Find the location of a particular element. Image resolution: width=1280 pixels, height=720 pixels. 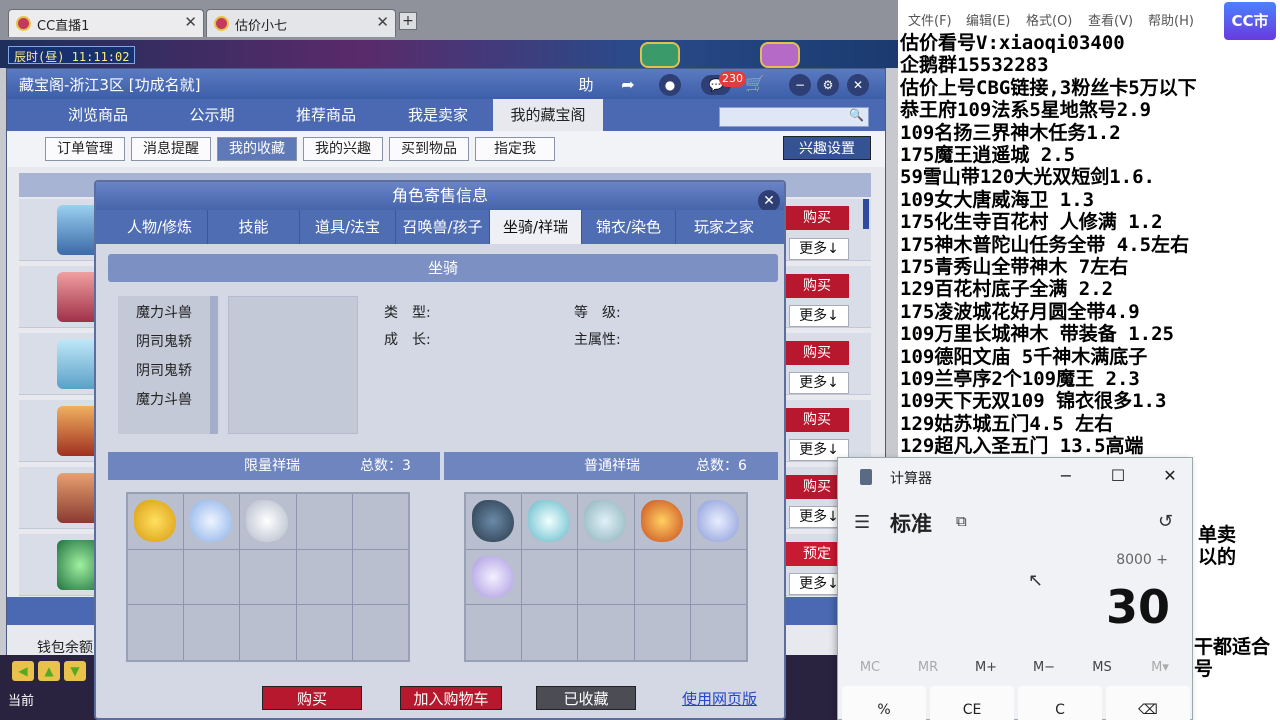

order-manage-button: 订单管理 is located at coordinates (85, 149).